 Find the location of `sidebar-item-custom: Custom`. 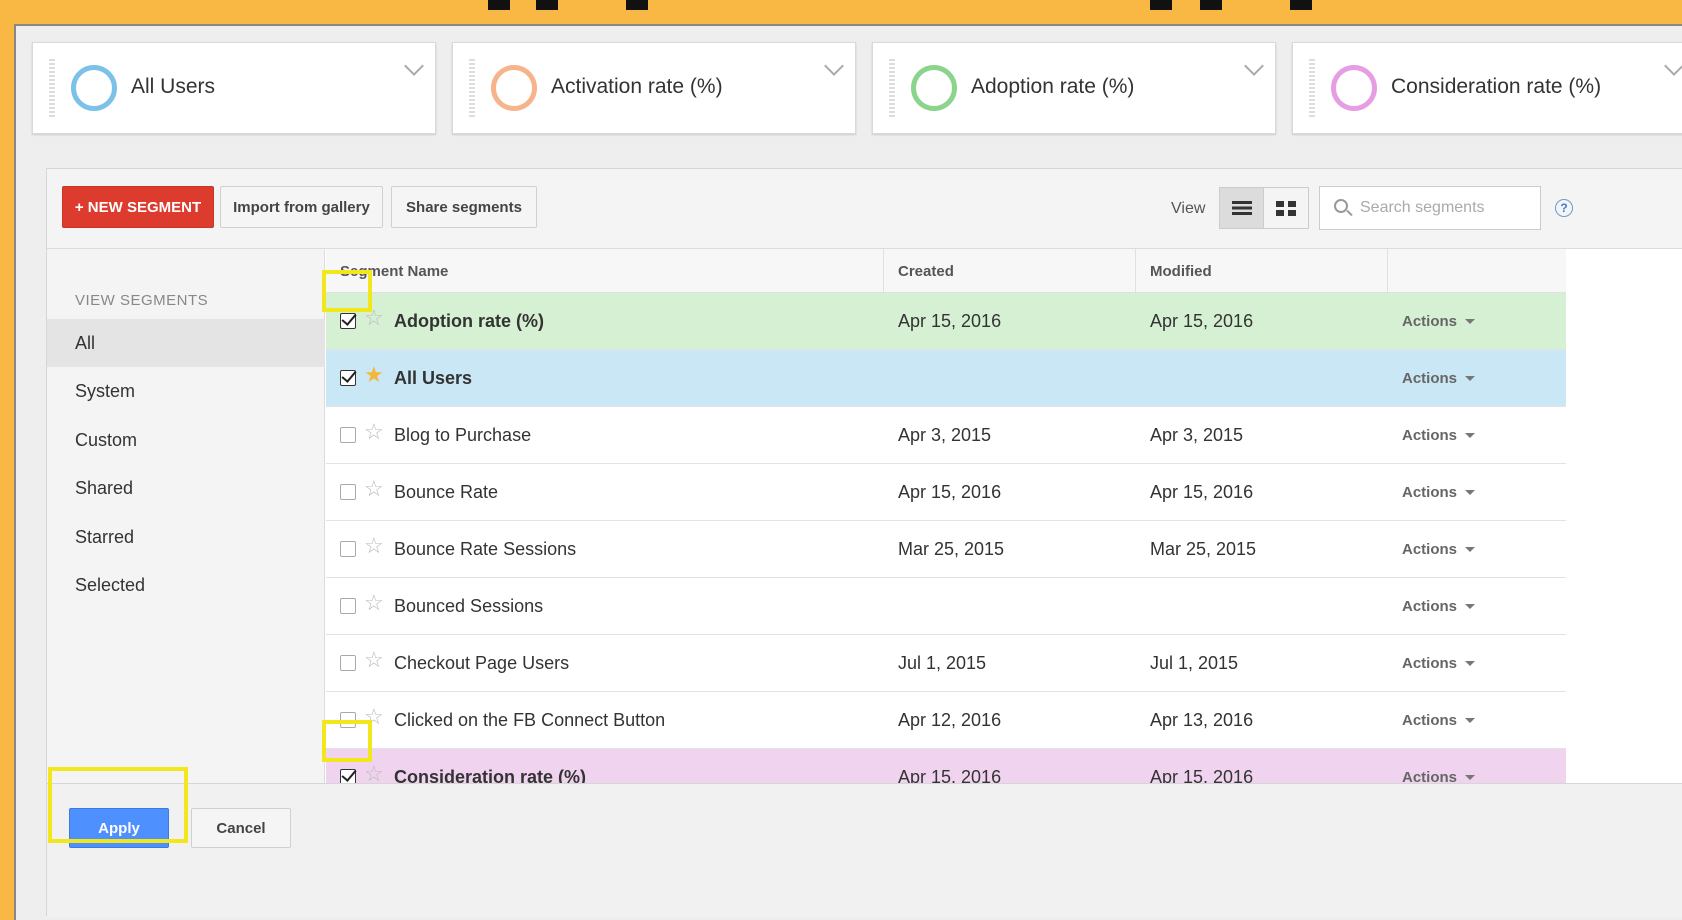

sidebar-item-custom: Custom is located at coordinates (186, 440).